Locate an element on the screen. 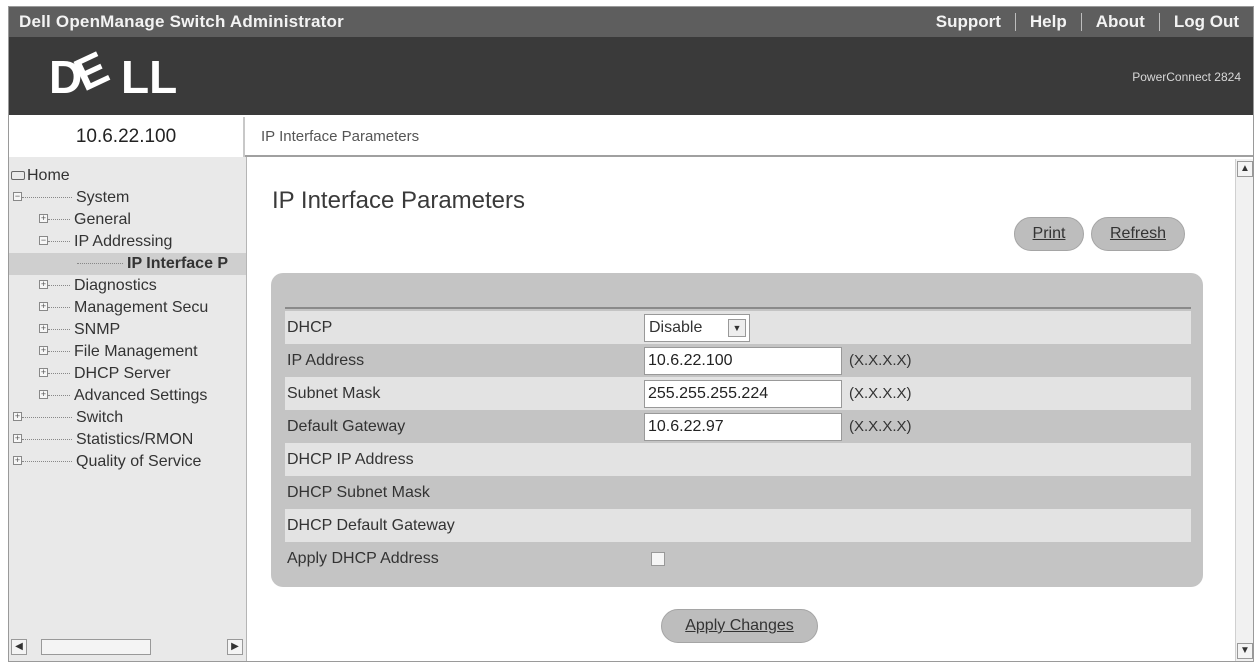  scroll-up-icon: ▲ is located at coordinates (1245, 169).